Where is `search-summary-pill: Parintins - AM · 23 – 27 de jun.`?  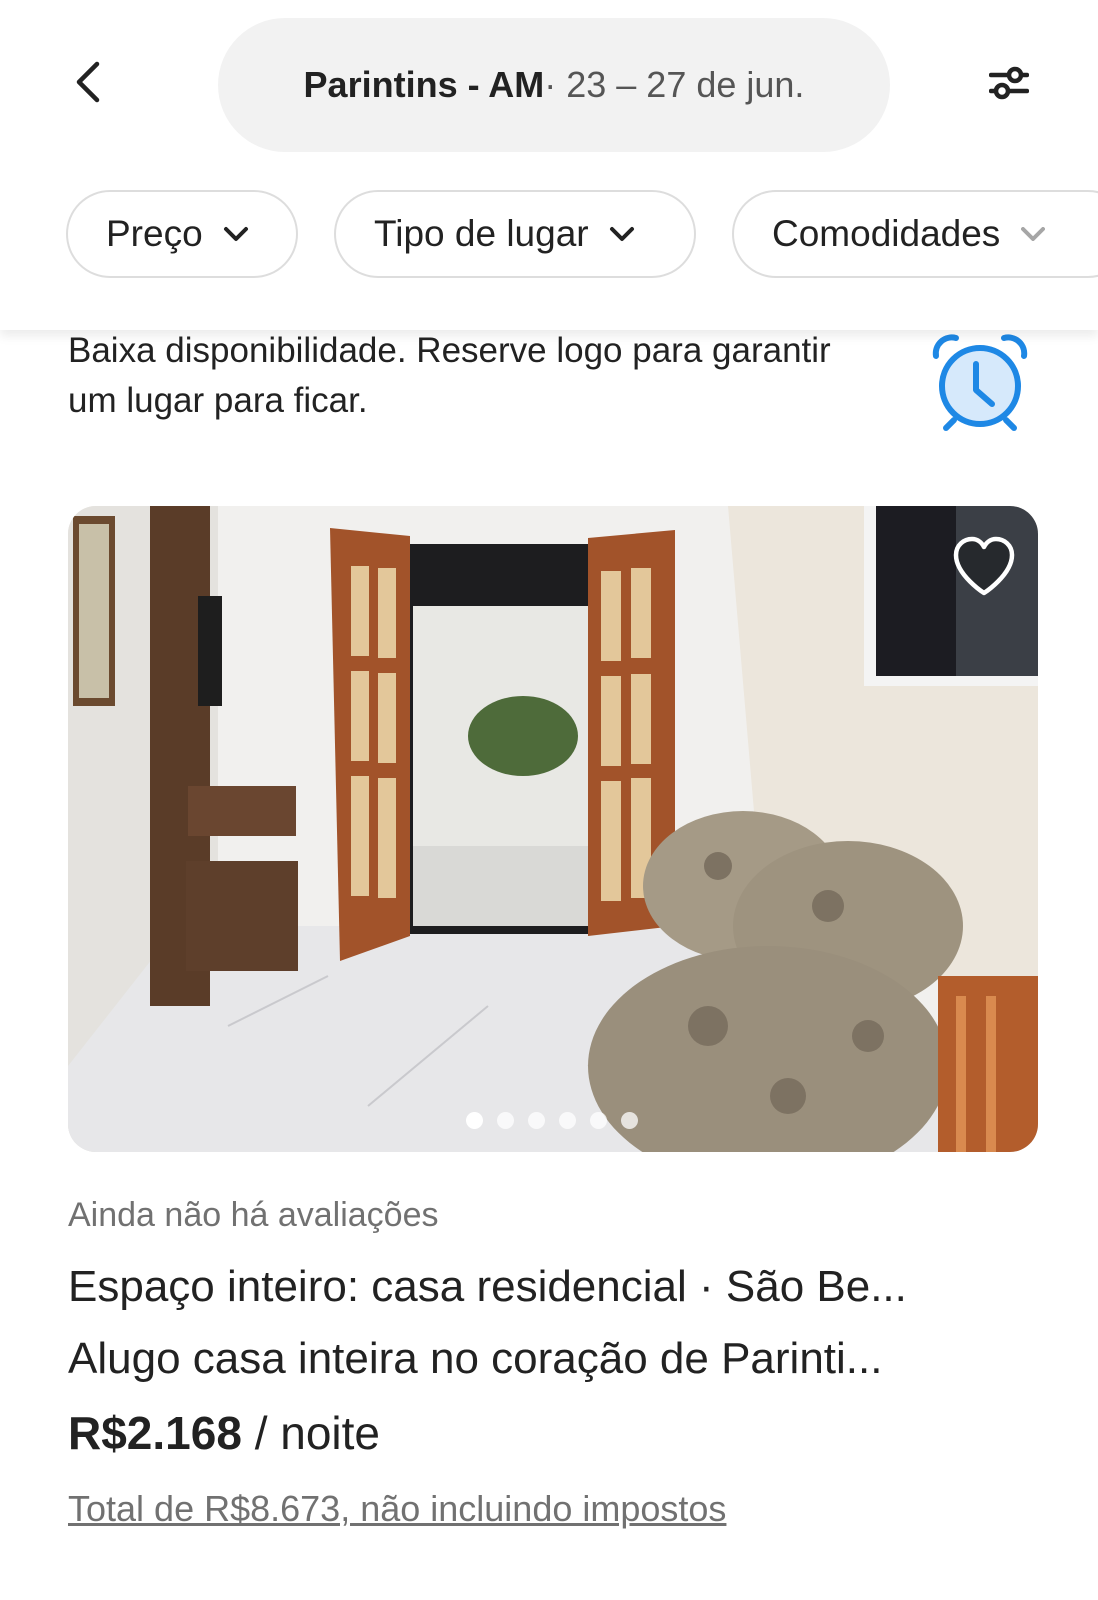 search-summary-pill: Parintins - AM · 23 – 27 de jun. is located at coordinates (554, 85).